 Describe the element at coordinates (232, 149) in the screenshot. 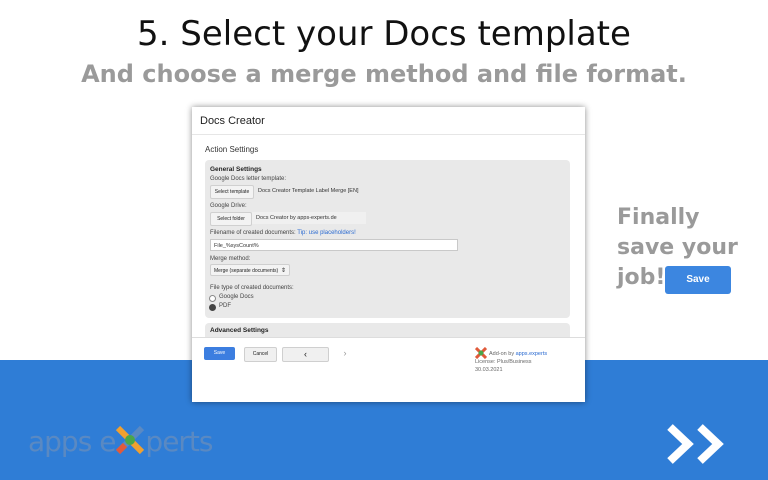

I see `section-title: Action Settings` at that location.